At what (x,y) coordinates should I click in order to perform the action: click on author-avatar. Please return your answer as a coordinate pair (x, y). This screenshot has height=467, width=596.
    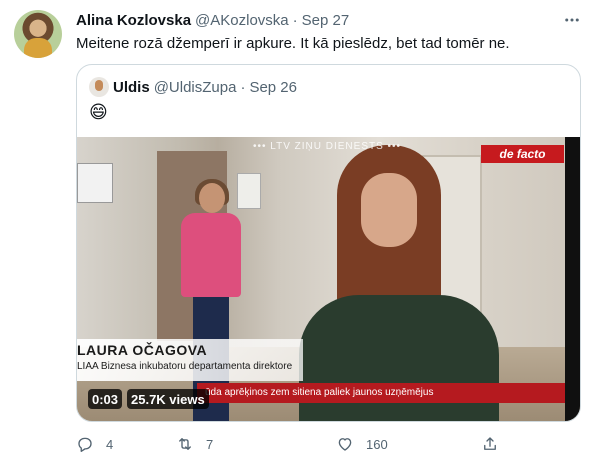
    Looking at the image, I should click on (38, 34).